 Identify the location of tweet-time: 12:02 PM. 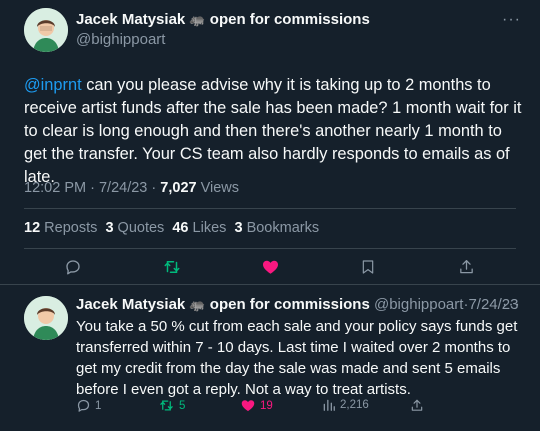
(55, 188).